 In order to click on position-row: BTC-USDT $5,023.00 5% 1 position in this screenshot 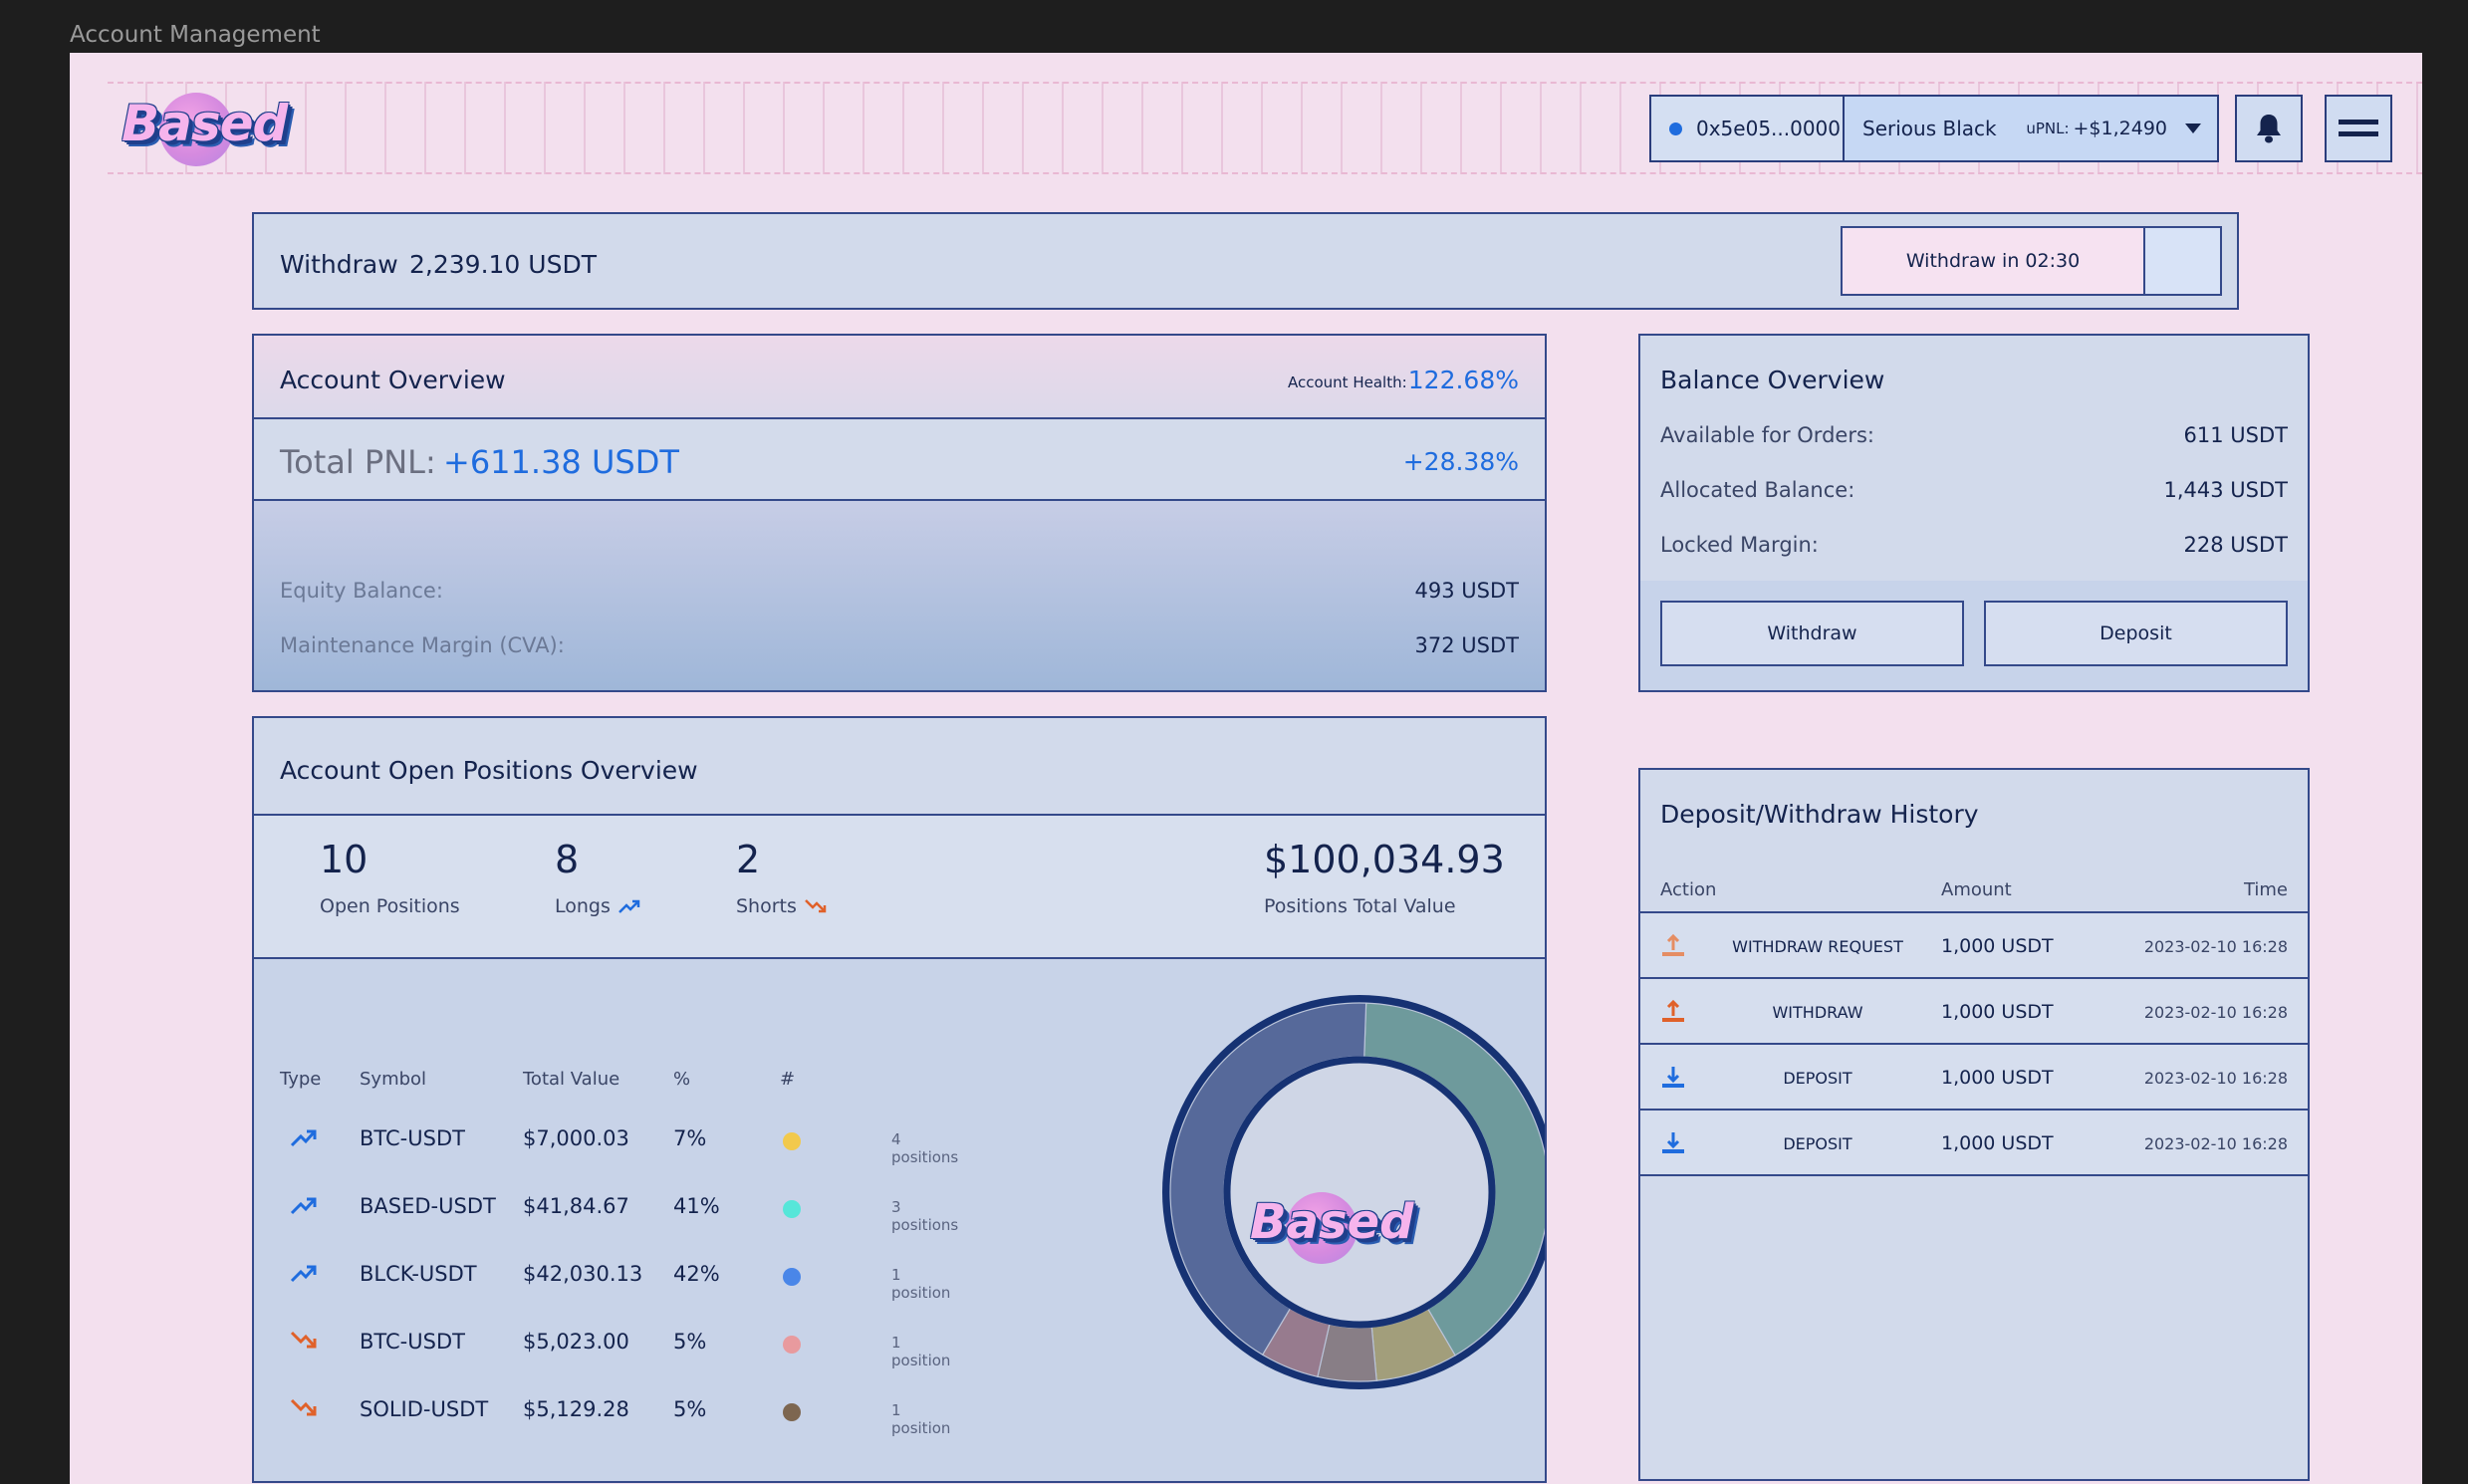, I will do `click(602, 1346)`.